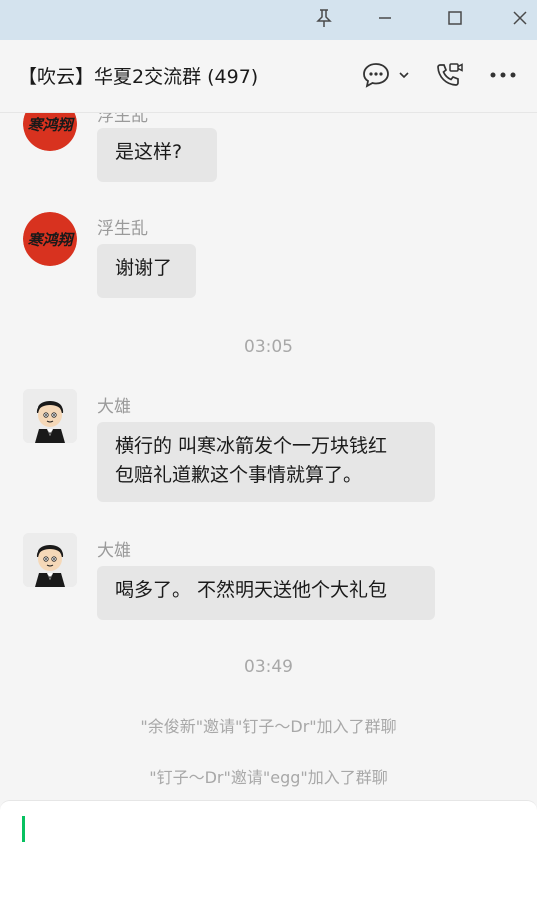  I want to click on message-bubble: 喝多了。 不然明天送他个大礼包, so click(266, 593).